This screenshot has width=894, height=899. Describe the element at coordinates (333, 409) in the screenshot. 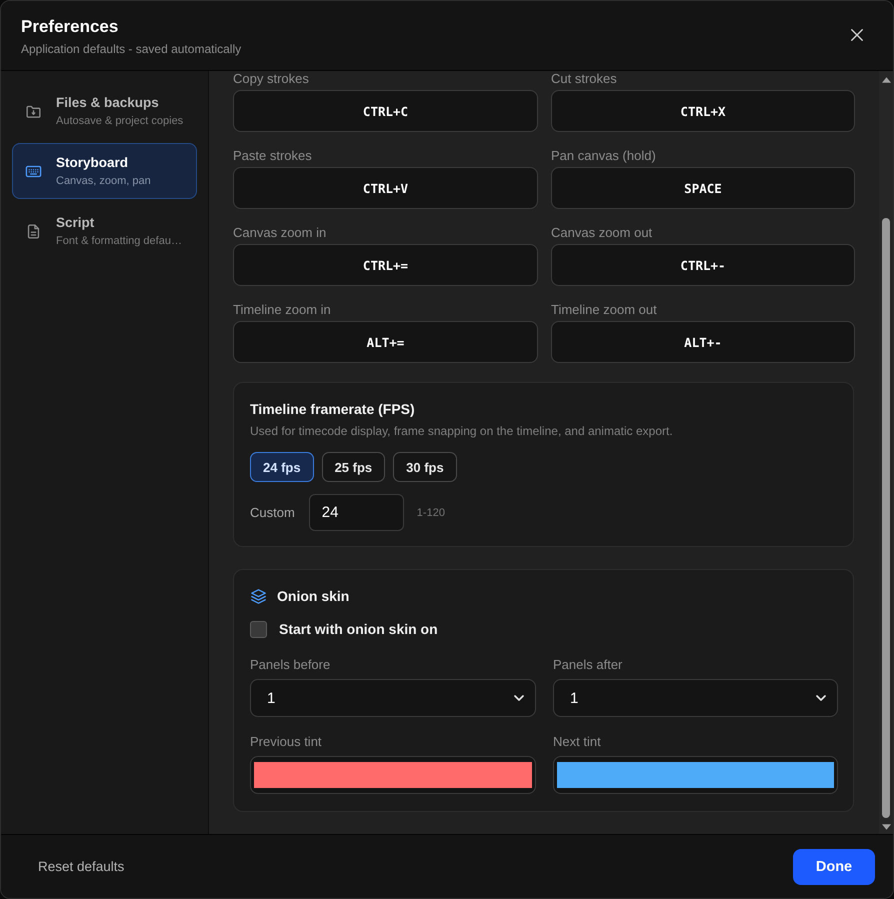

I see `section-title: Timeline framerate (FPS)` at that location.